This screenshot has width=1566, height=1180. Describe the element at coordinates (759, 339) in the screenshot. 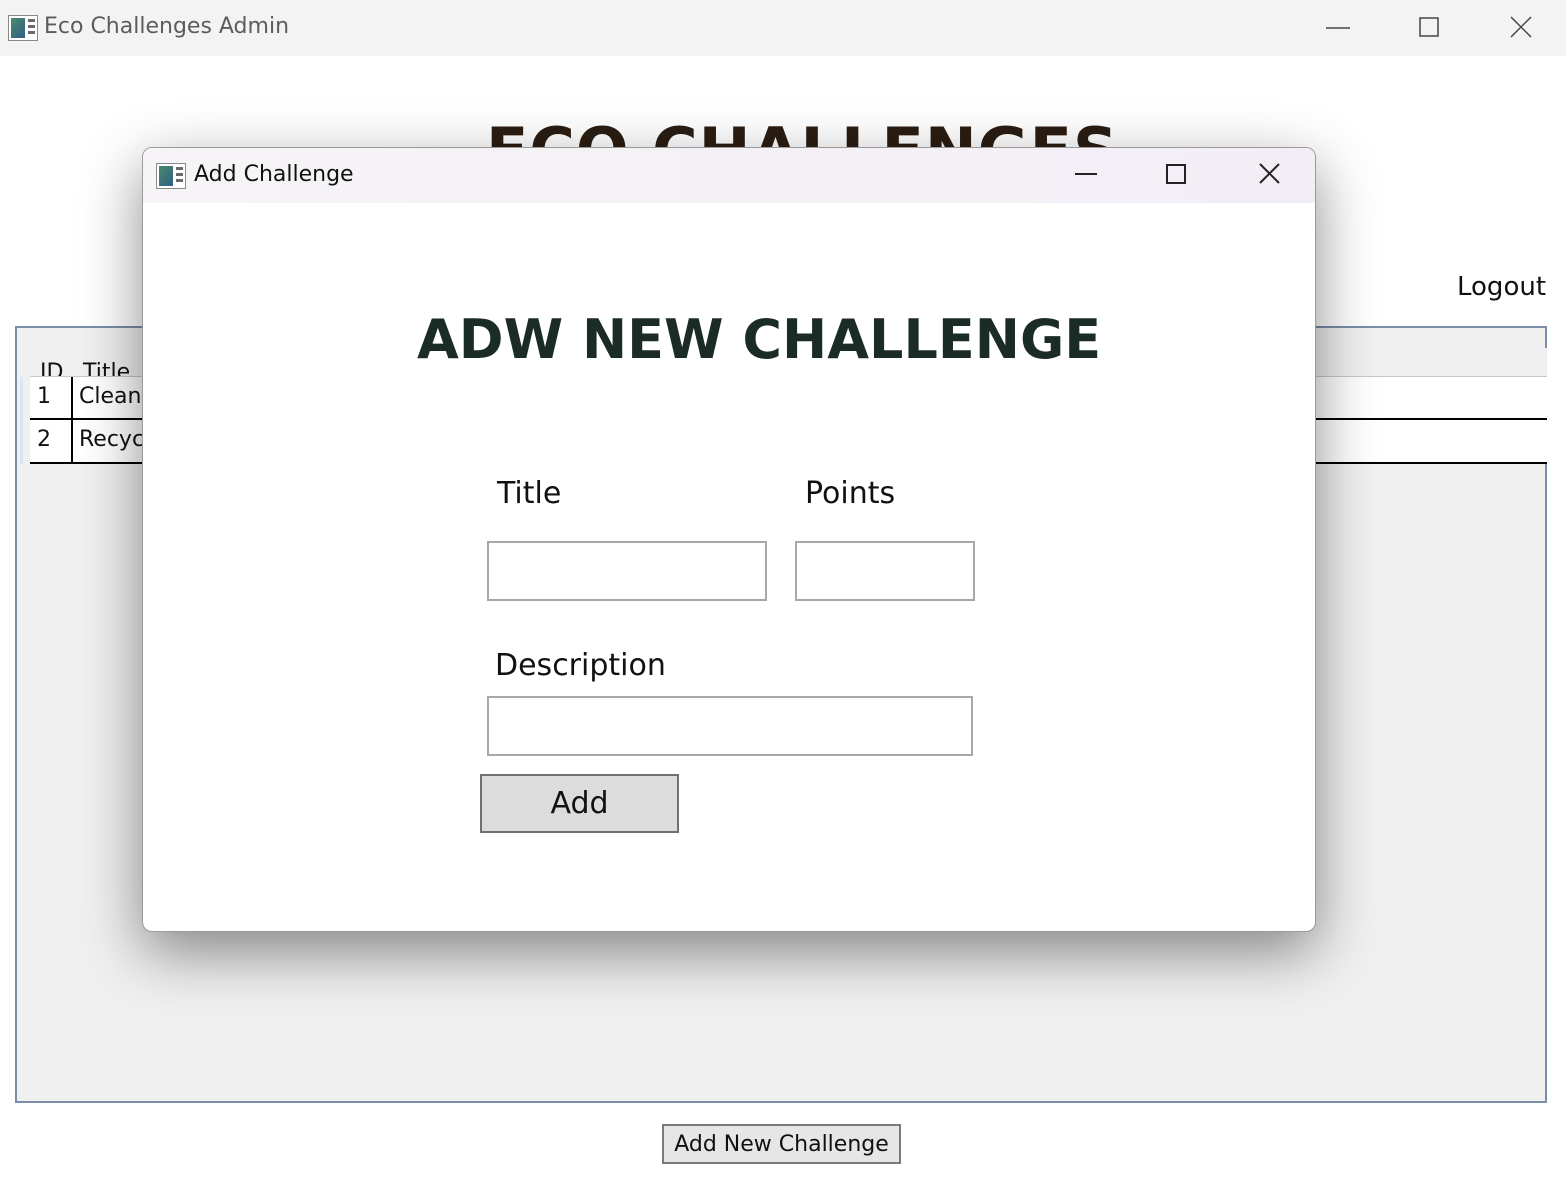

I see `dialog-heading: ADW NEW CHALLENGE` at that location.